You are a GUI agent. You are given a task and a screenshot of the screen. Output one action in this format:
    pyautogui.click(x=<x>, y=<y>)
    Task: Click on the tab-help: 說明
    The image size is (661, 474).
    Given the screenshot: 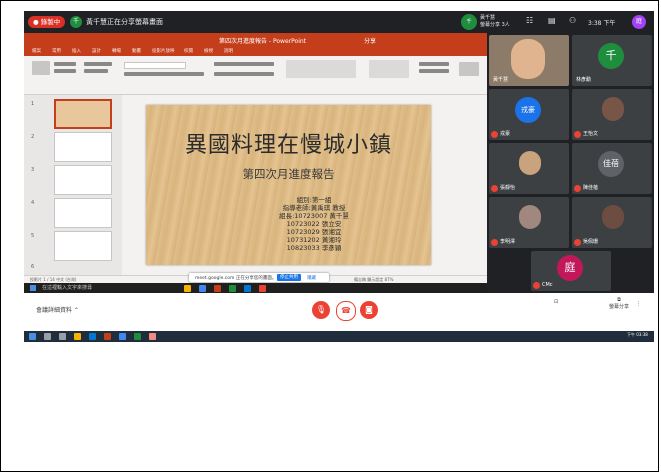 What is the action you would take?
    pyautogui.click(x=228, y=51)
    